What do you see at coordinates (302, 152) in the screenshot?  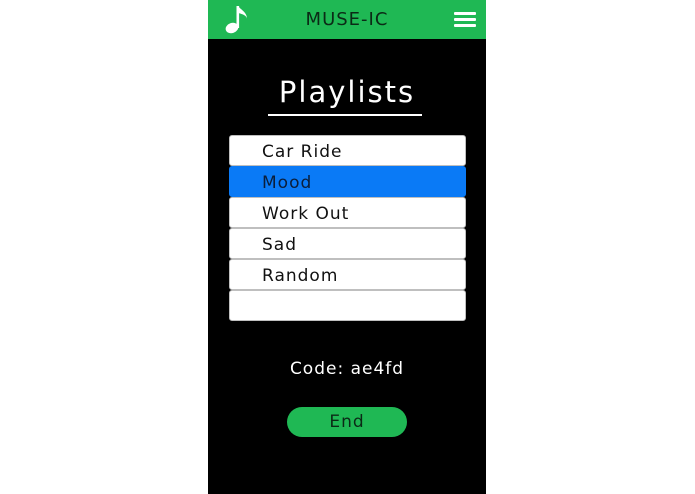 I see `playlist-item-label: Car Ride` at bounding box center [302, 152].